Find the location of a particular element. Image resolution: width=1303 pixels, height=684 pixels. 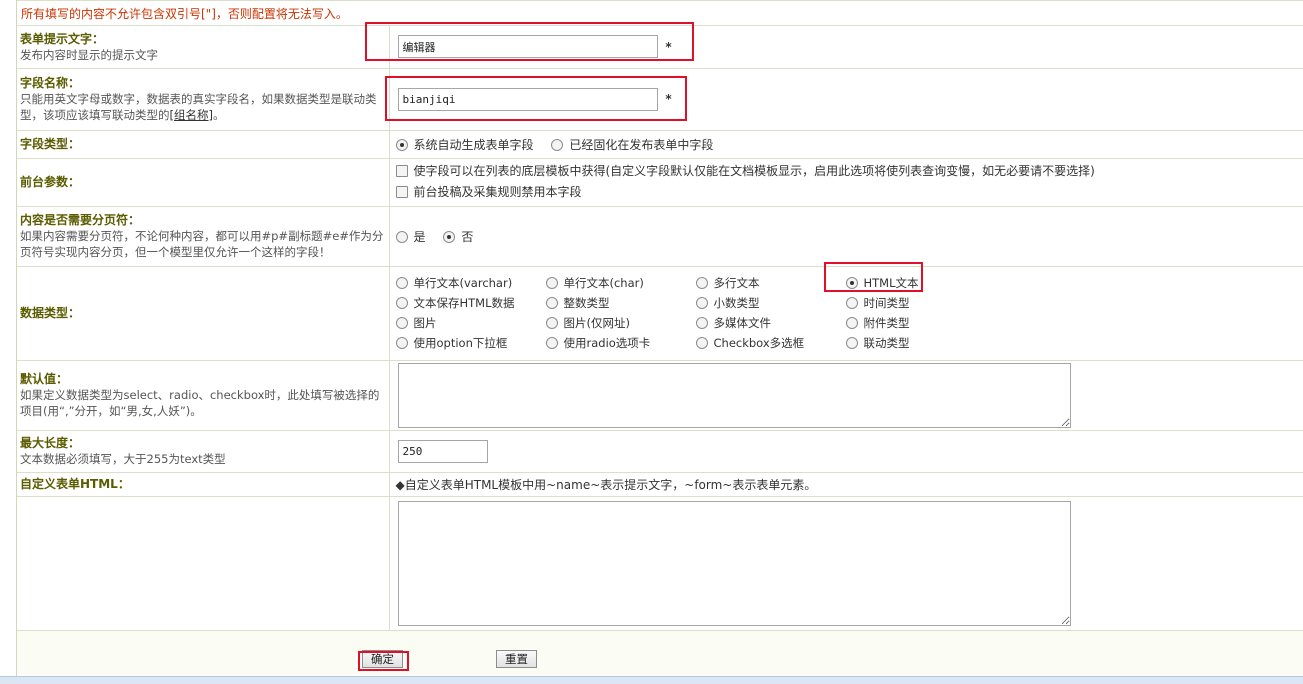

datatype-option: 多媒体文件 is located at coordinates (770, 323).